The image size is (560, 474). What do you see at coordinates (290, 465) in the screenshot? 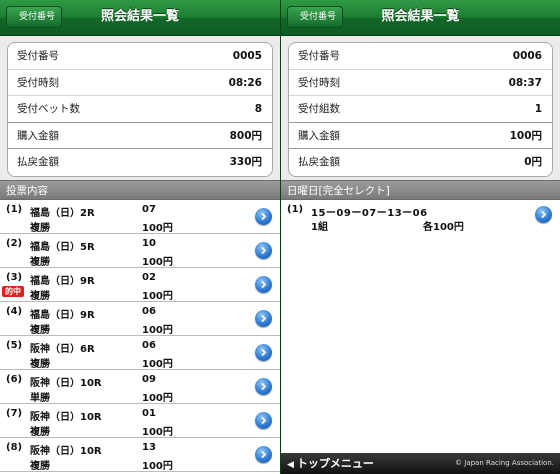
I see `triangle-left-icon: ◀` at bounding box center [290, 465].